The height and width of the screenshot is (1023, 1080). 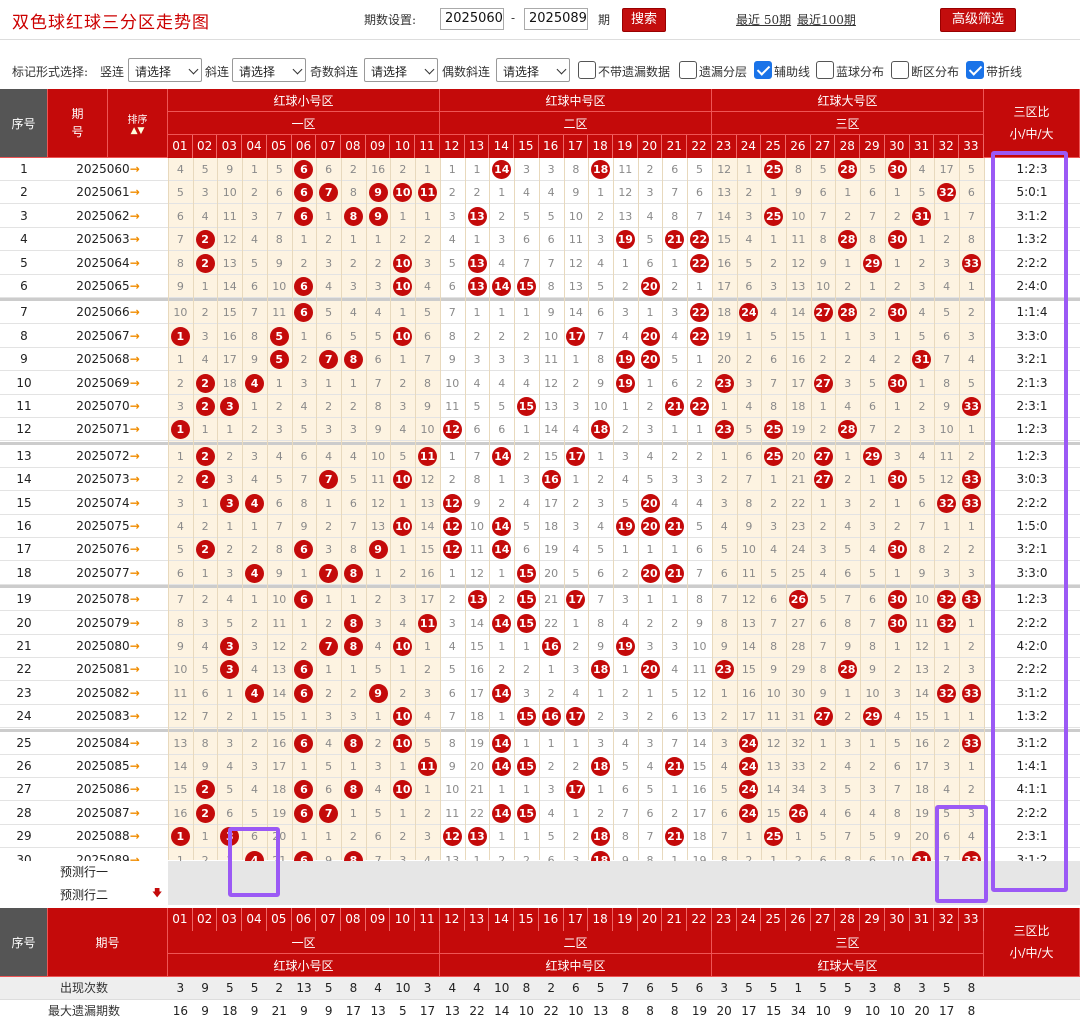 I want to click on red-ball: 2, so click(x=205, y=383).